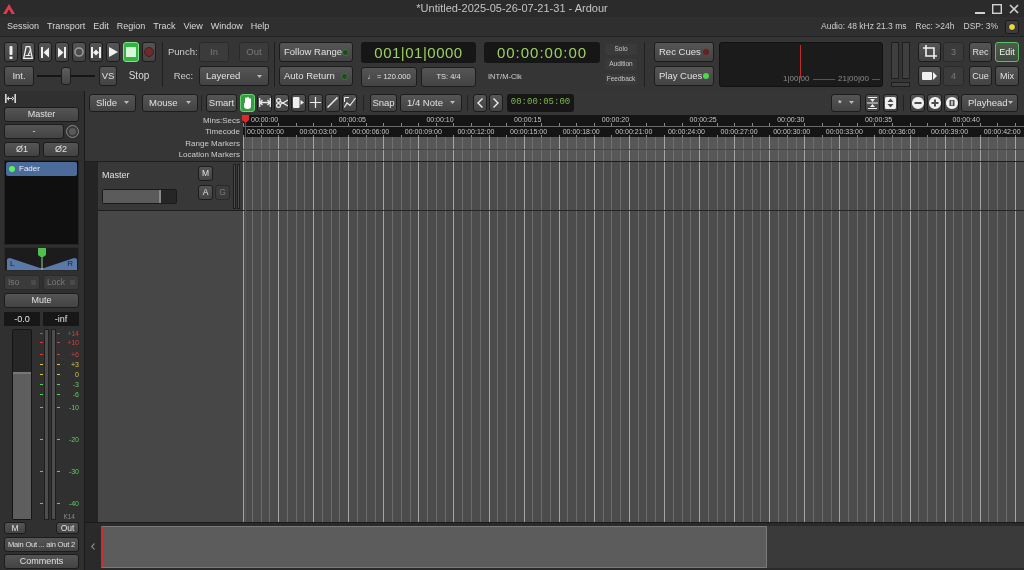  I want to click on summary-pane, so click(434, 546).